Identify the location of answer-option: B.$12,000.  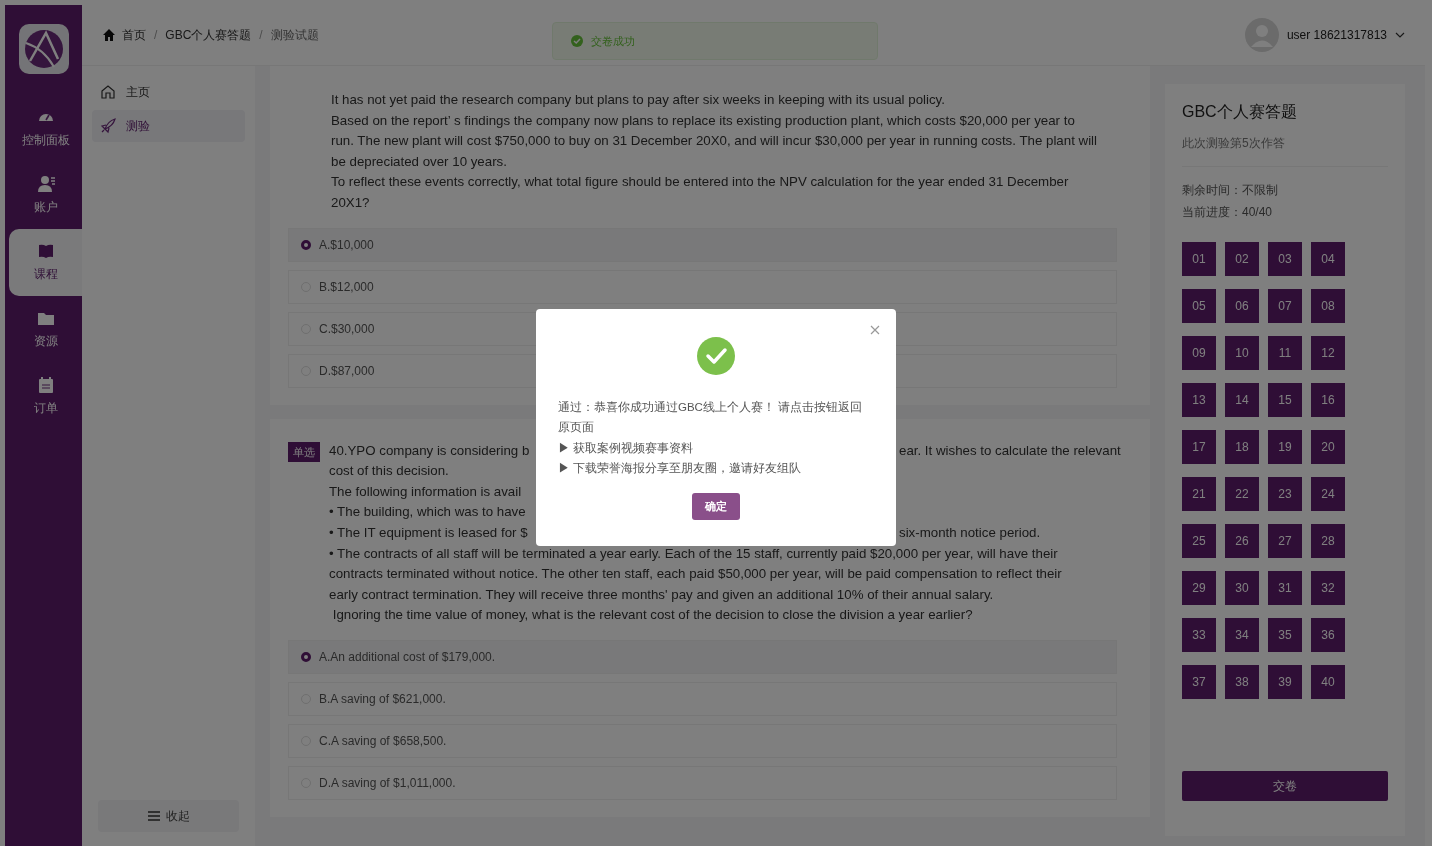
(702, 286).